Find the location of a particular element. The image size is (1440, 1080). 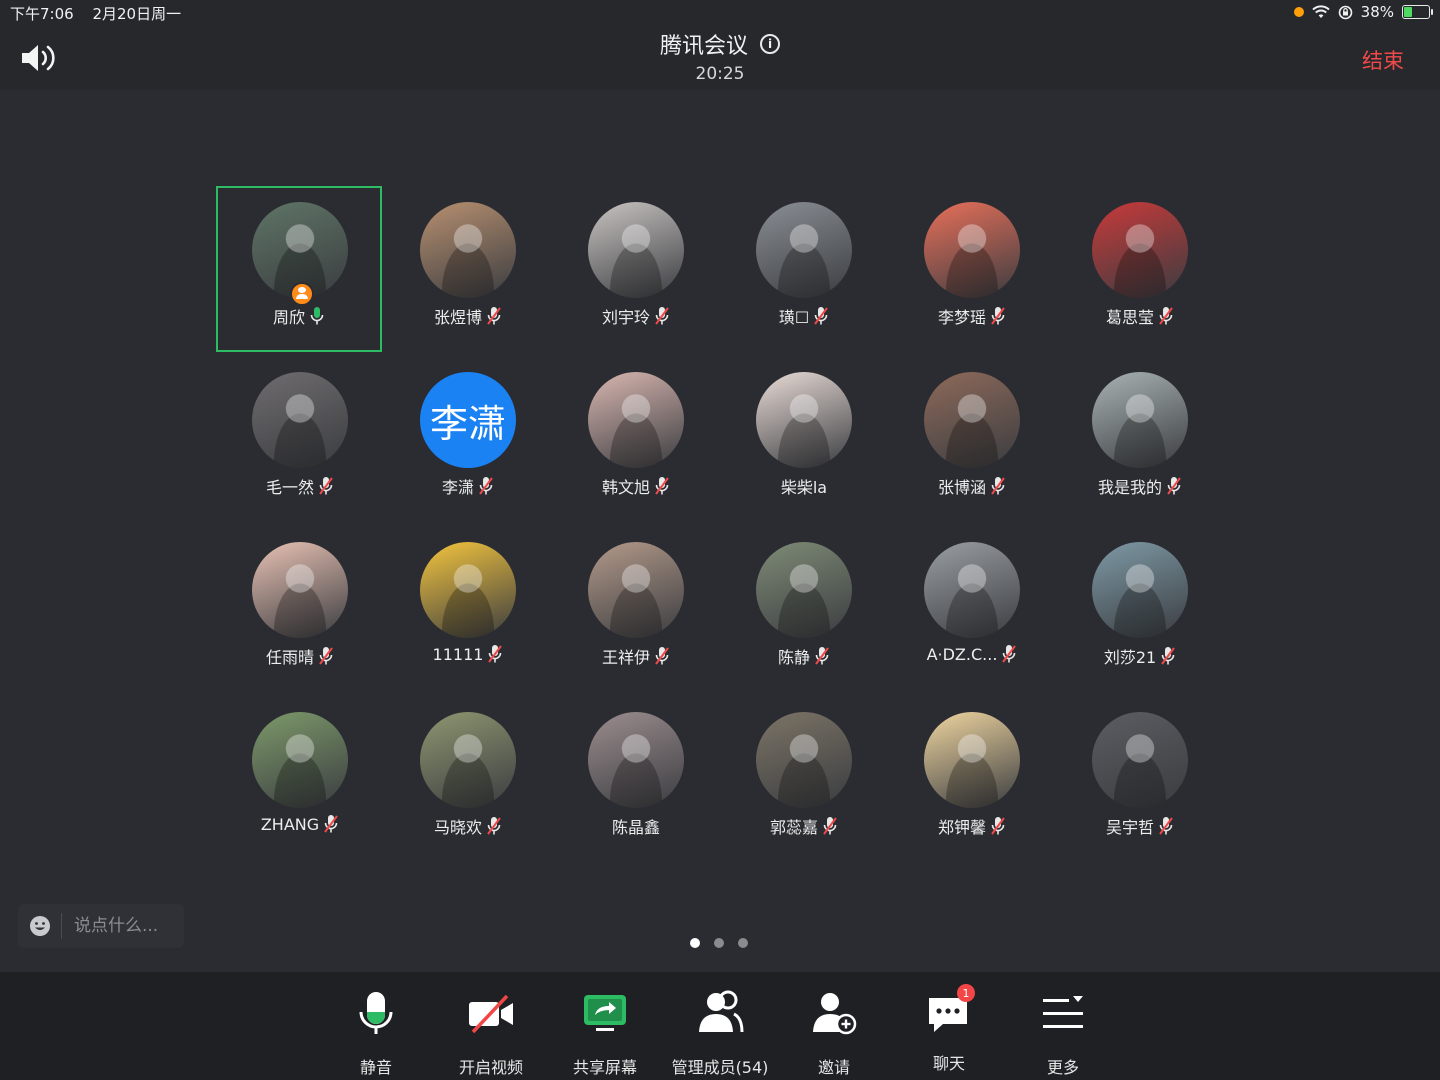

participant-name: 王祥伊 is located at coordinates (625, 657).